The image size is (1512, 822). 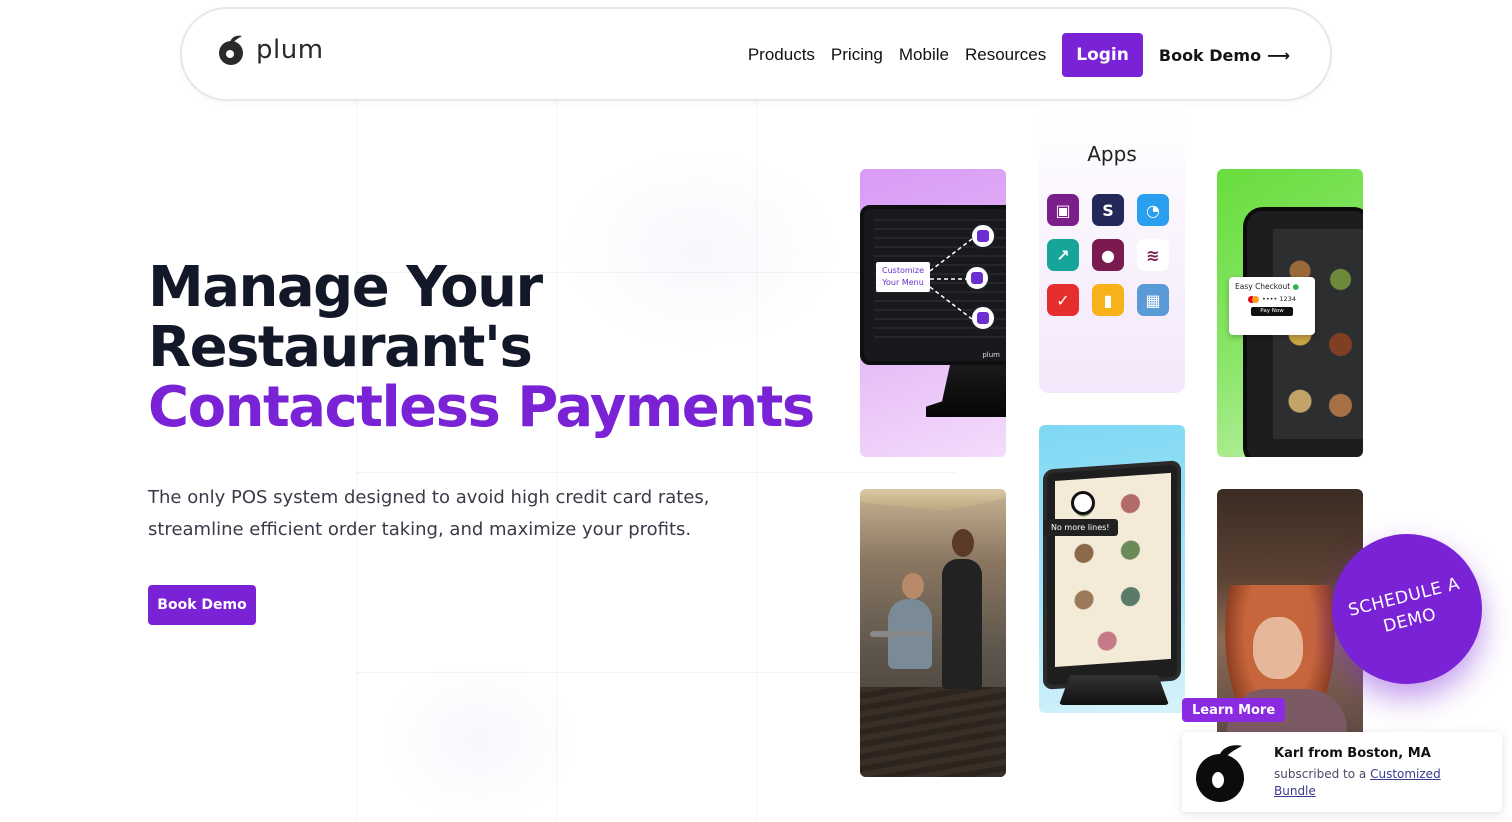 I want to click on schedule-demo-badge: SCHEDULE A DEMO, so click(x=1407, y=609).